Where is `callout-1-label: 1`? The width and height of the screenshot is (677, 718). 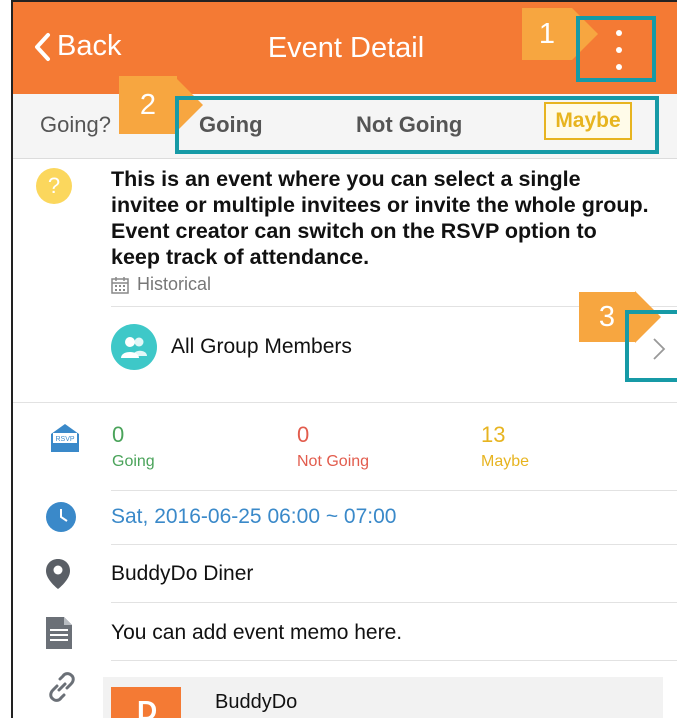
callout-1-label: 1 is located at coordinates (547, 33).